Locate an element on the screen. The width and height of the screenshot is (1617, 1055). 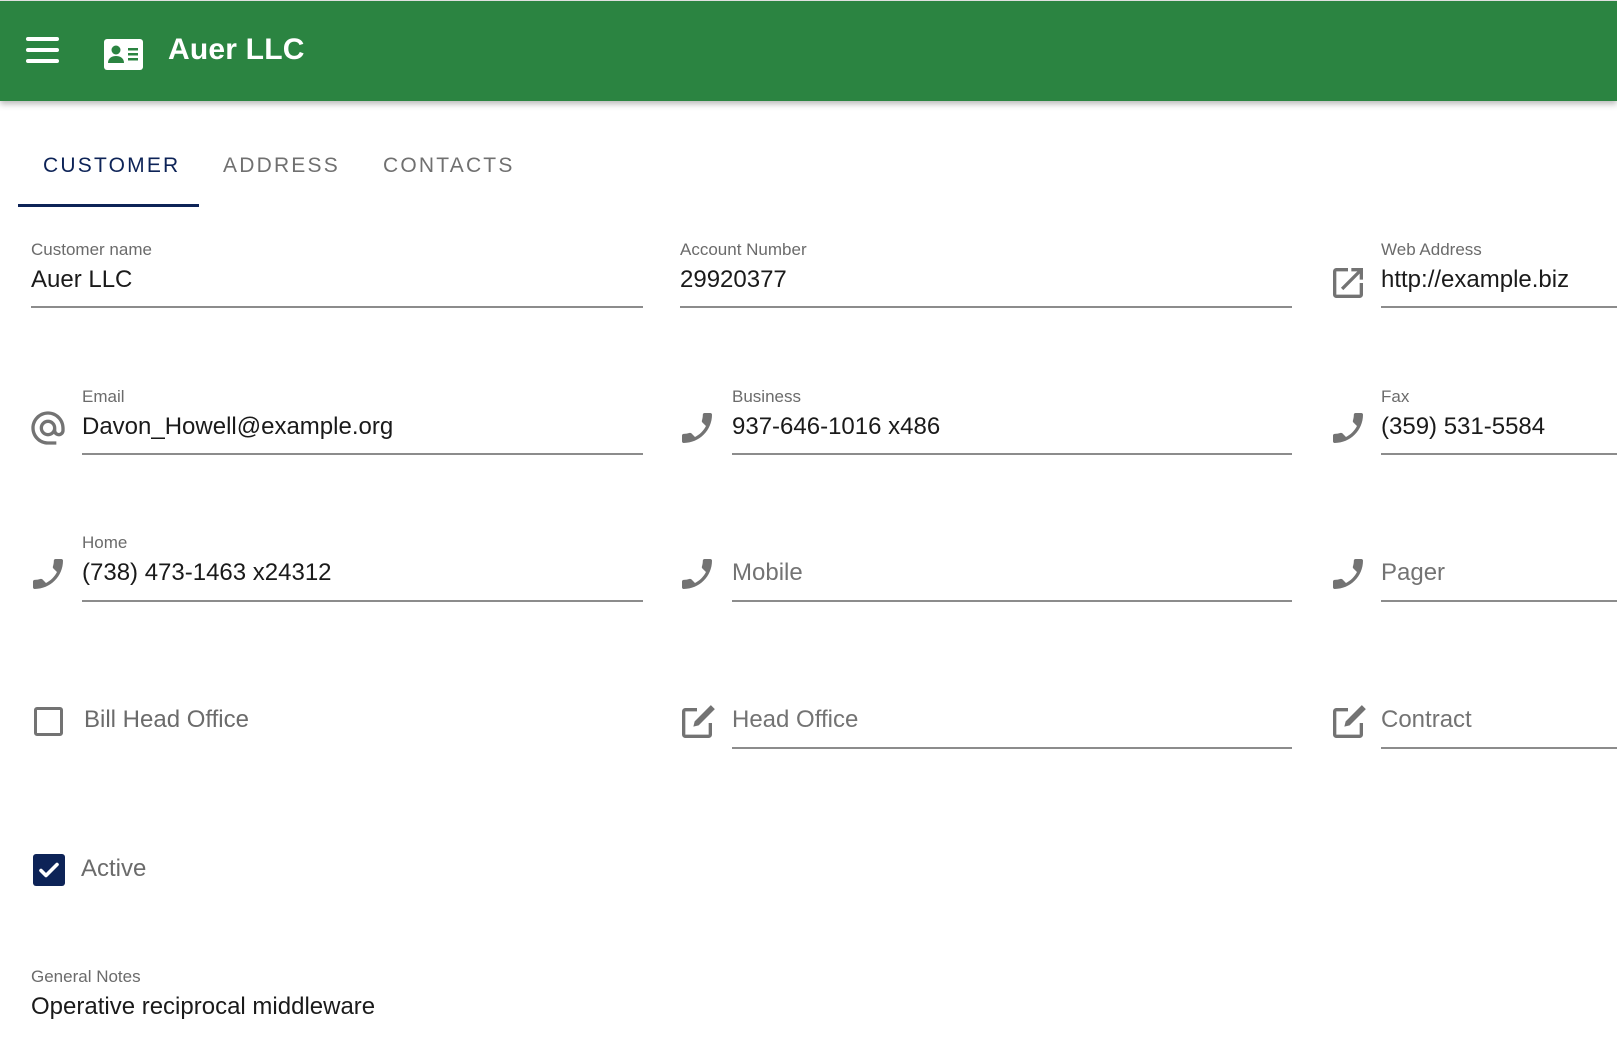
tab-customer: CUSTOMER is located at coordinates (111, 166).